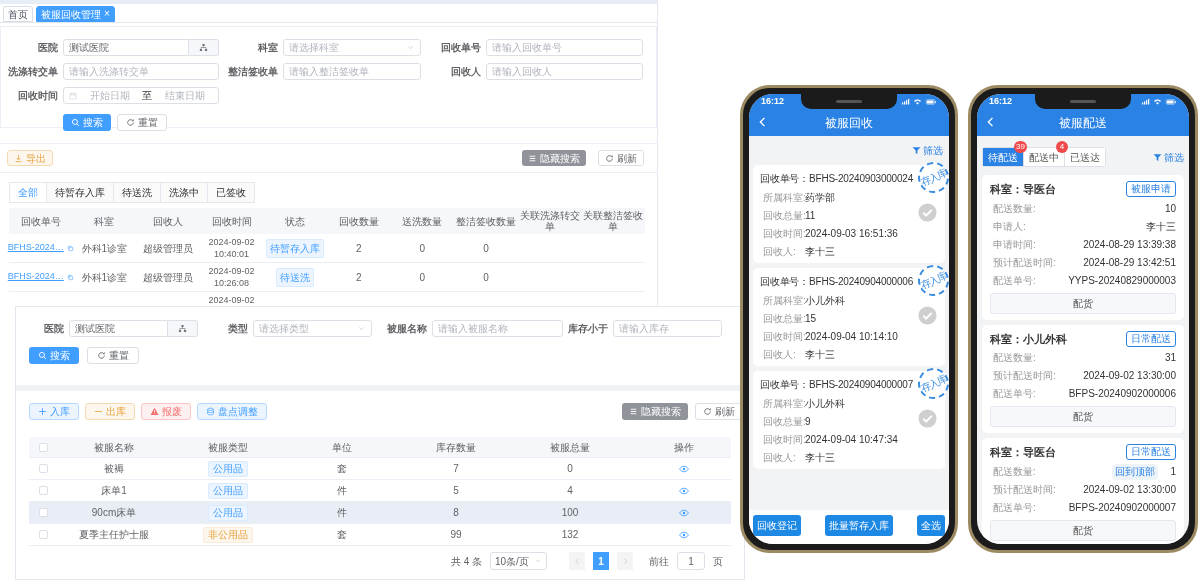  Describe the element at coordinates (141, 95) in the screenshot. I see `date-range-field: 开始日期 至 结束日期` at that location.